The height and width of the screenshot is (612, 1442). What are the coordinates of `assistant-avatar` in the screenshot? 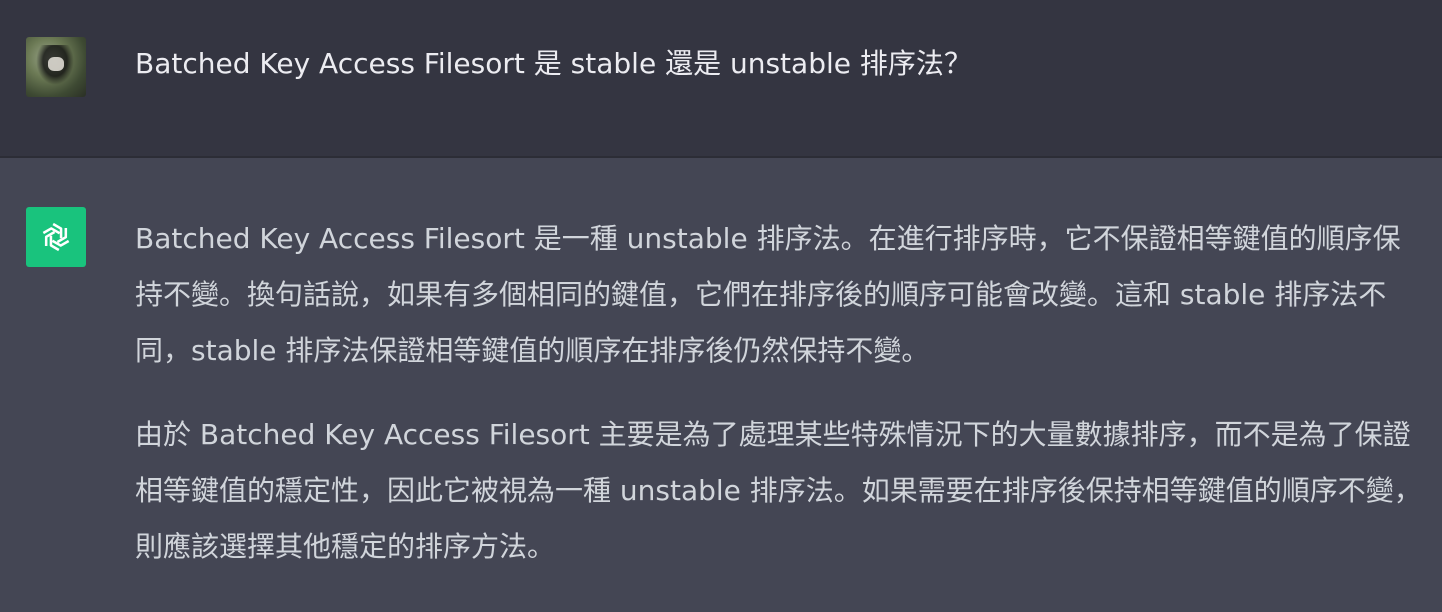 It's located at (56, 237).